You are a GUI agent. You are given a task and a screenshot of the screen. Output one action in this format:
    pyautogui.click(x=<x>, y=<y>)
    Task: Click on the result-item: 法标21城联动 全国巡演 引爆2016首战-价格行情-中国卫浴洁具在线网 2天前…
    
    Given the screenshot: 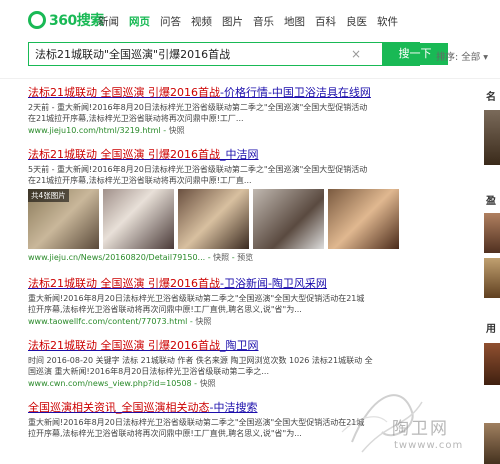 What is the action you would take?
    pyautogui.click(x=248, y=111)
    